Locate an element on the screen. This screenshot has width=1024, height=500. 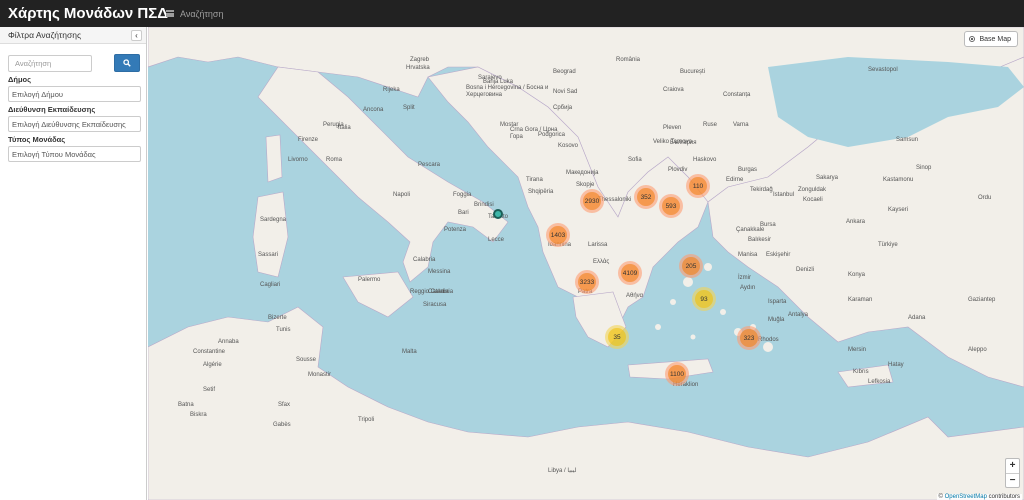
map-city-label: Messina is located at coordinates (439, 272).